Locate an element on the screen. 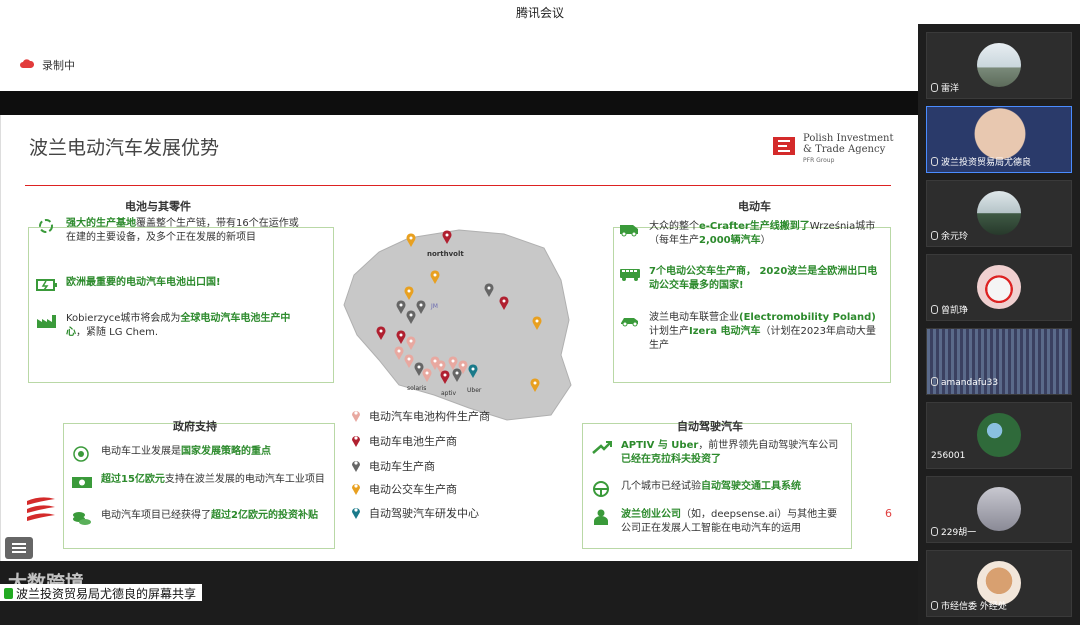  participant-name: 波兰投资贸易局尤德良 is located at coordinates (981, 162).